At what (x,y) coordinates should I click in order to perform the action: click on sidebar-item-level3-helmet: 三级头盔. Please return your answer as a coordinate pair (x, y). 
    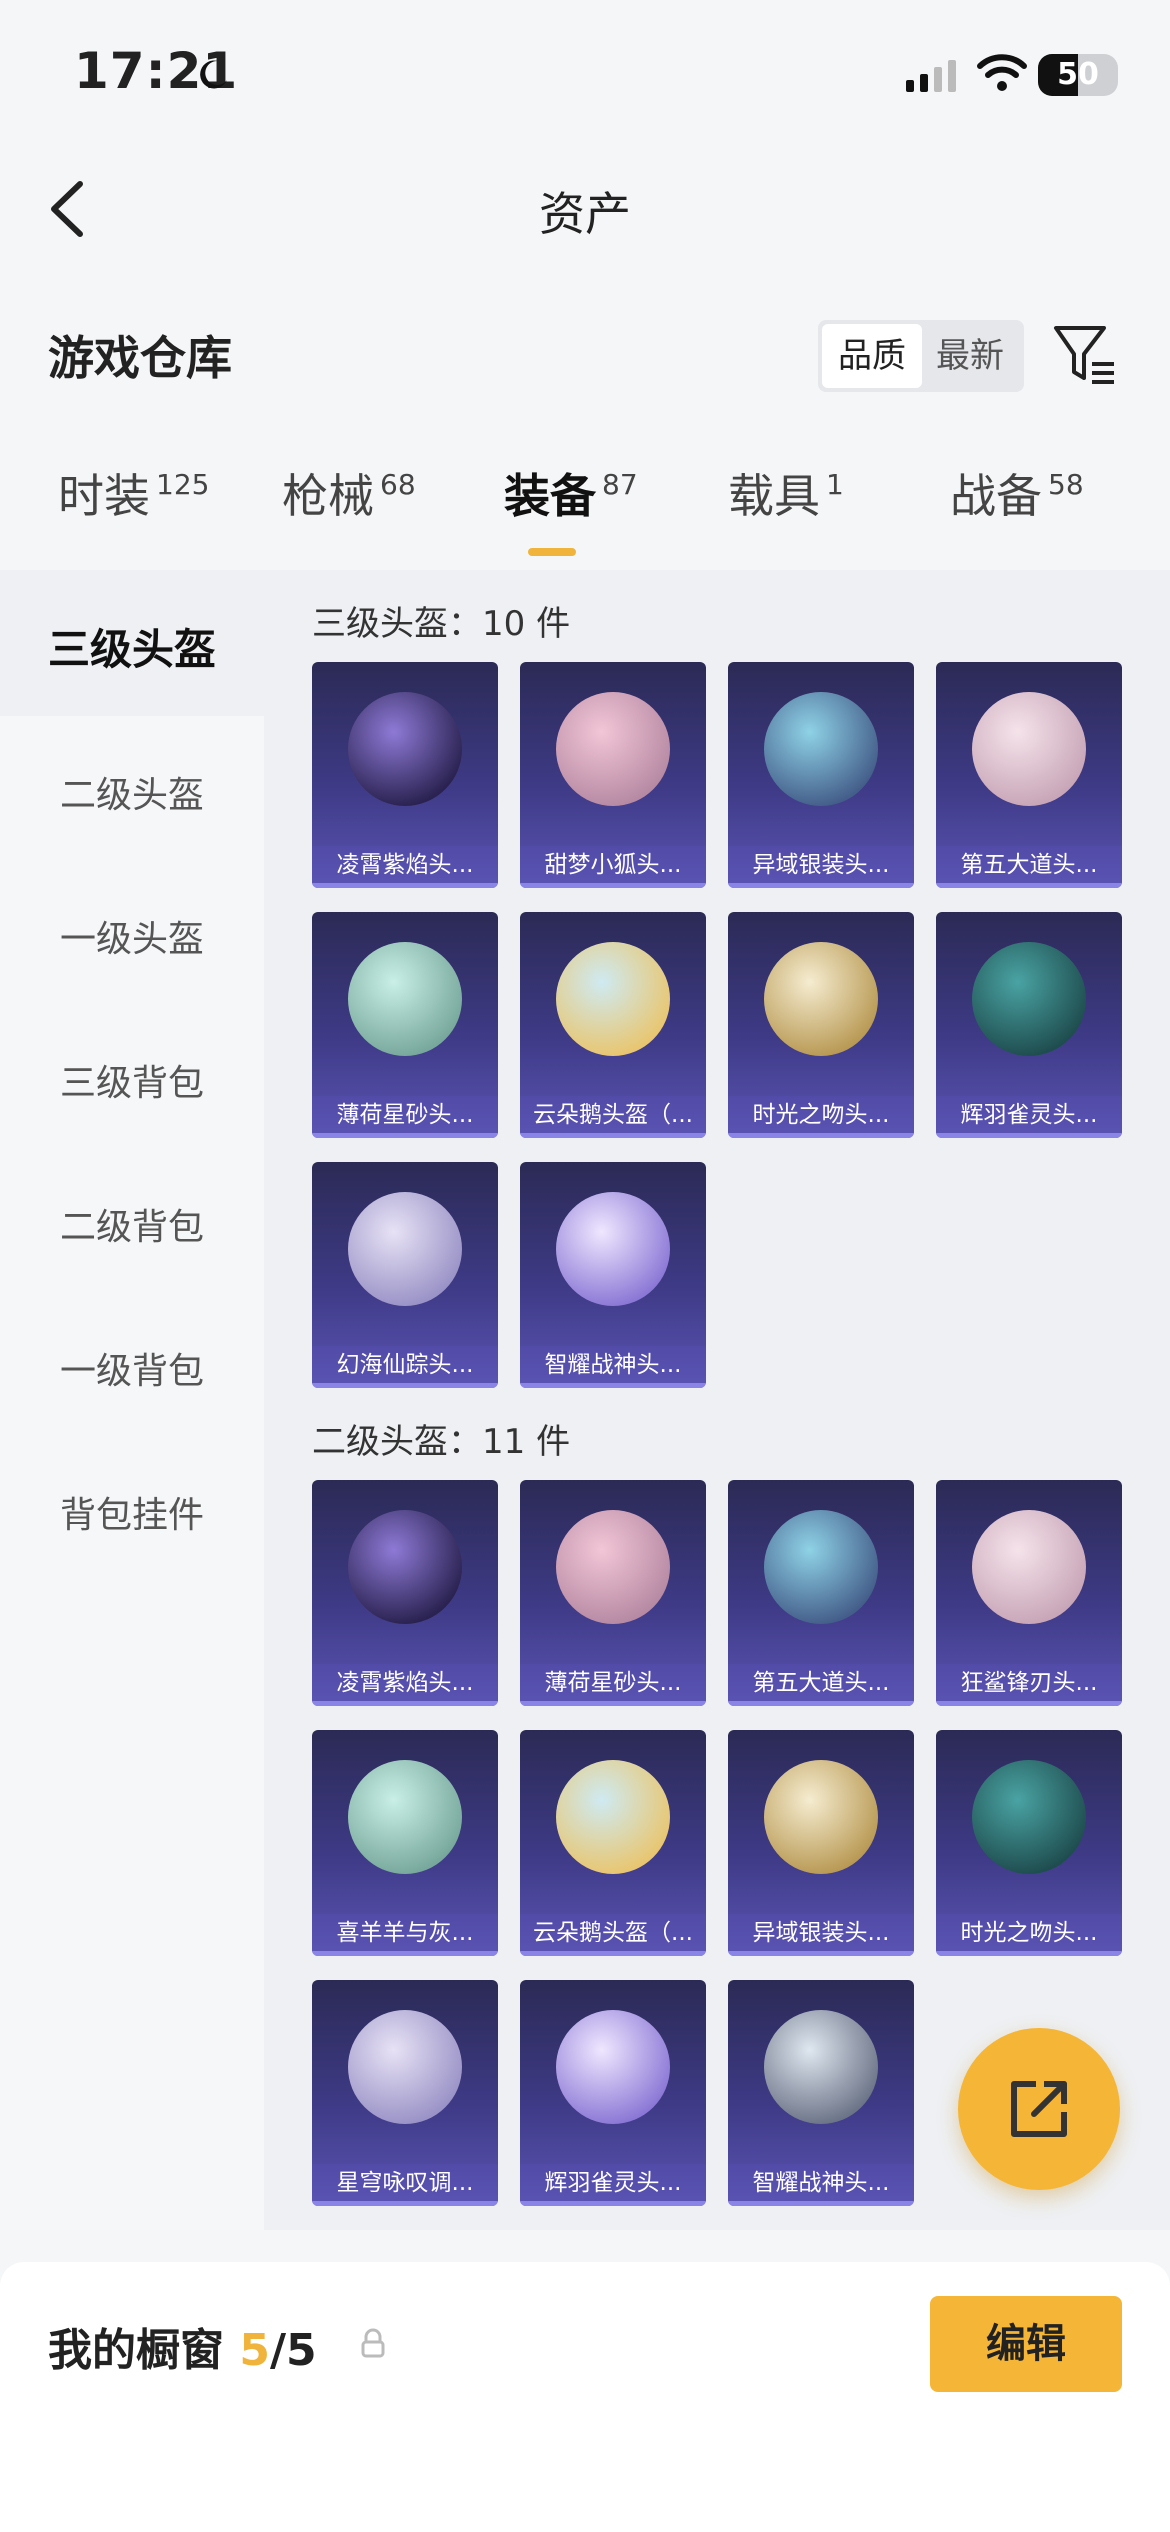
    Looking at the image, I should click on (132, 646).